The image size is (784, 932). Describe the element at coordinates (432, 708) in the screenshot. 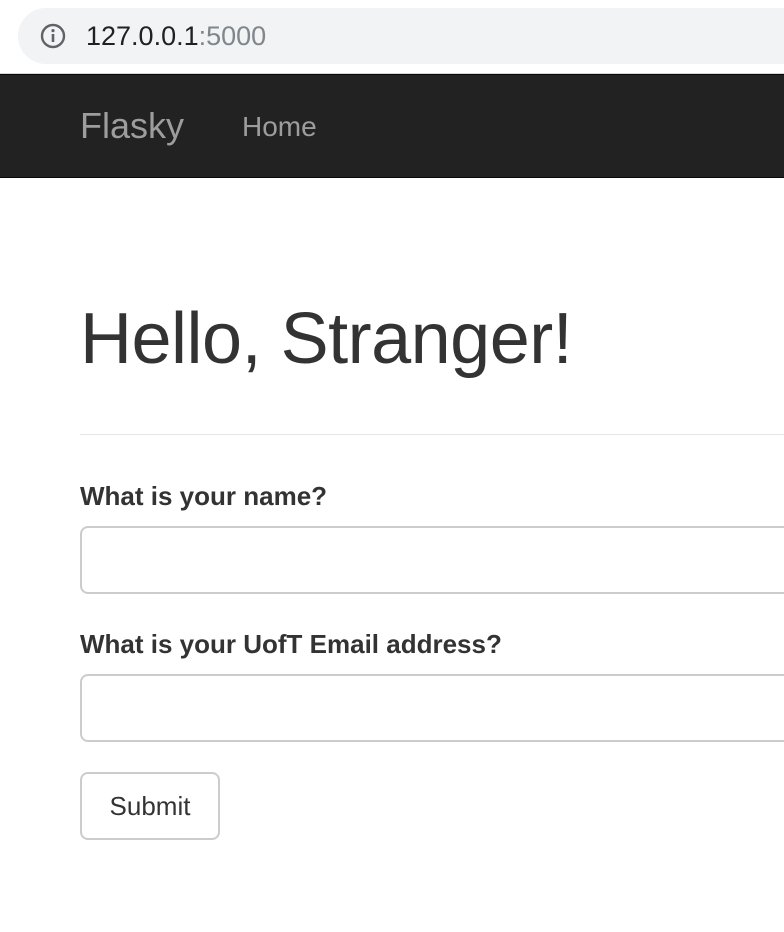

I see `email-input` at that location.